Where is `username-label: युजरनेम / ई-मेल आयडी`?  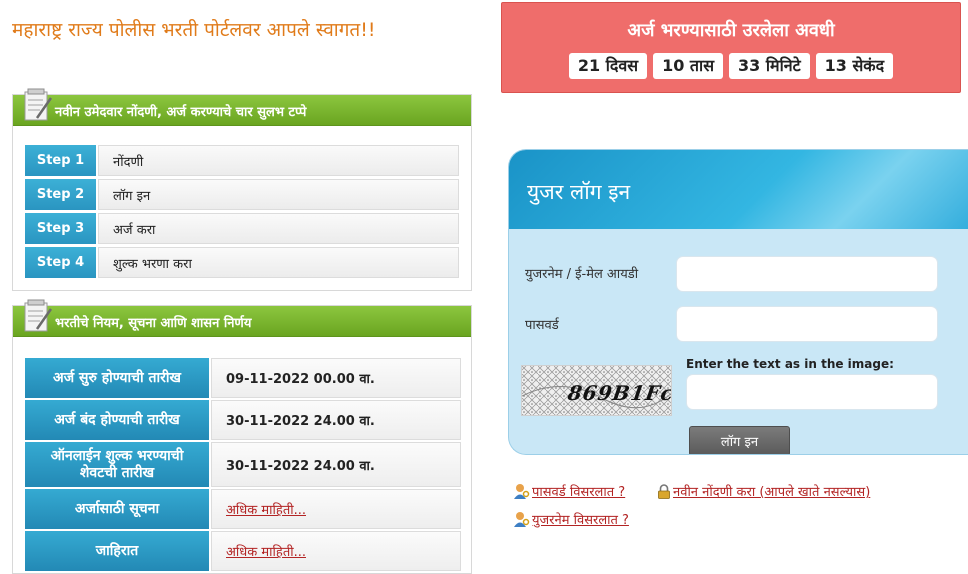
username-label: युजरनेम / ई-मेल आयडी is located at coordinates (582, 274).